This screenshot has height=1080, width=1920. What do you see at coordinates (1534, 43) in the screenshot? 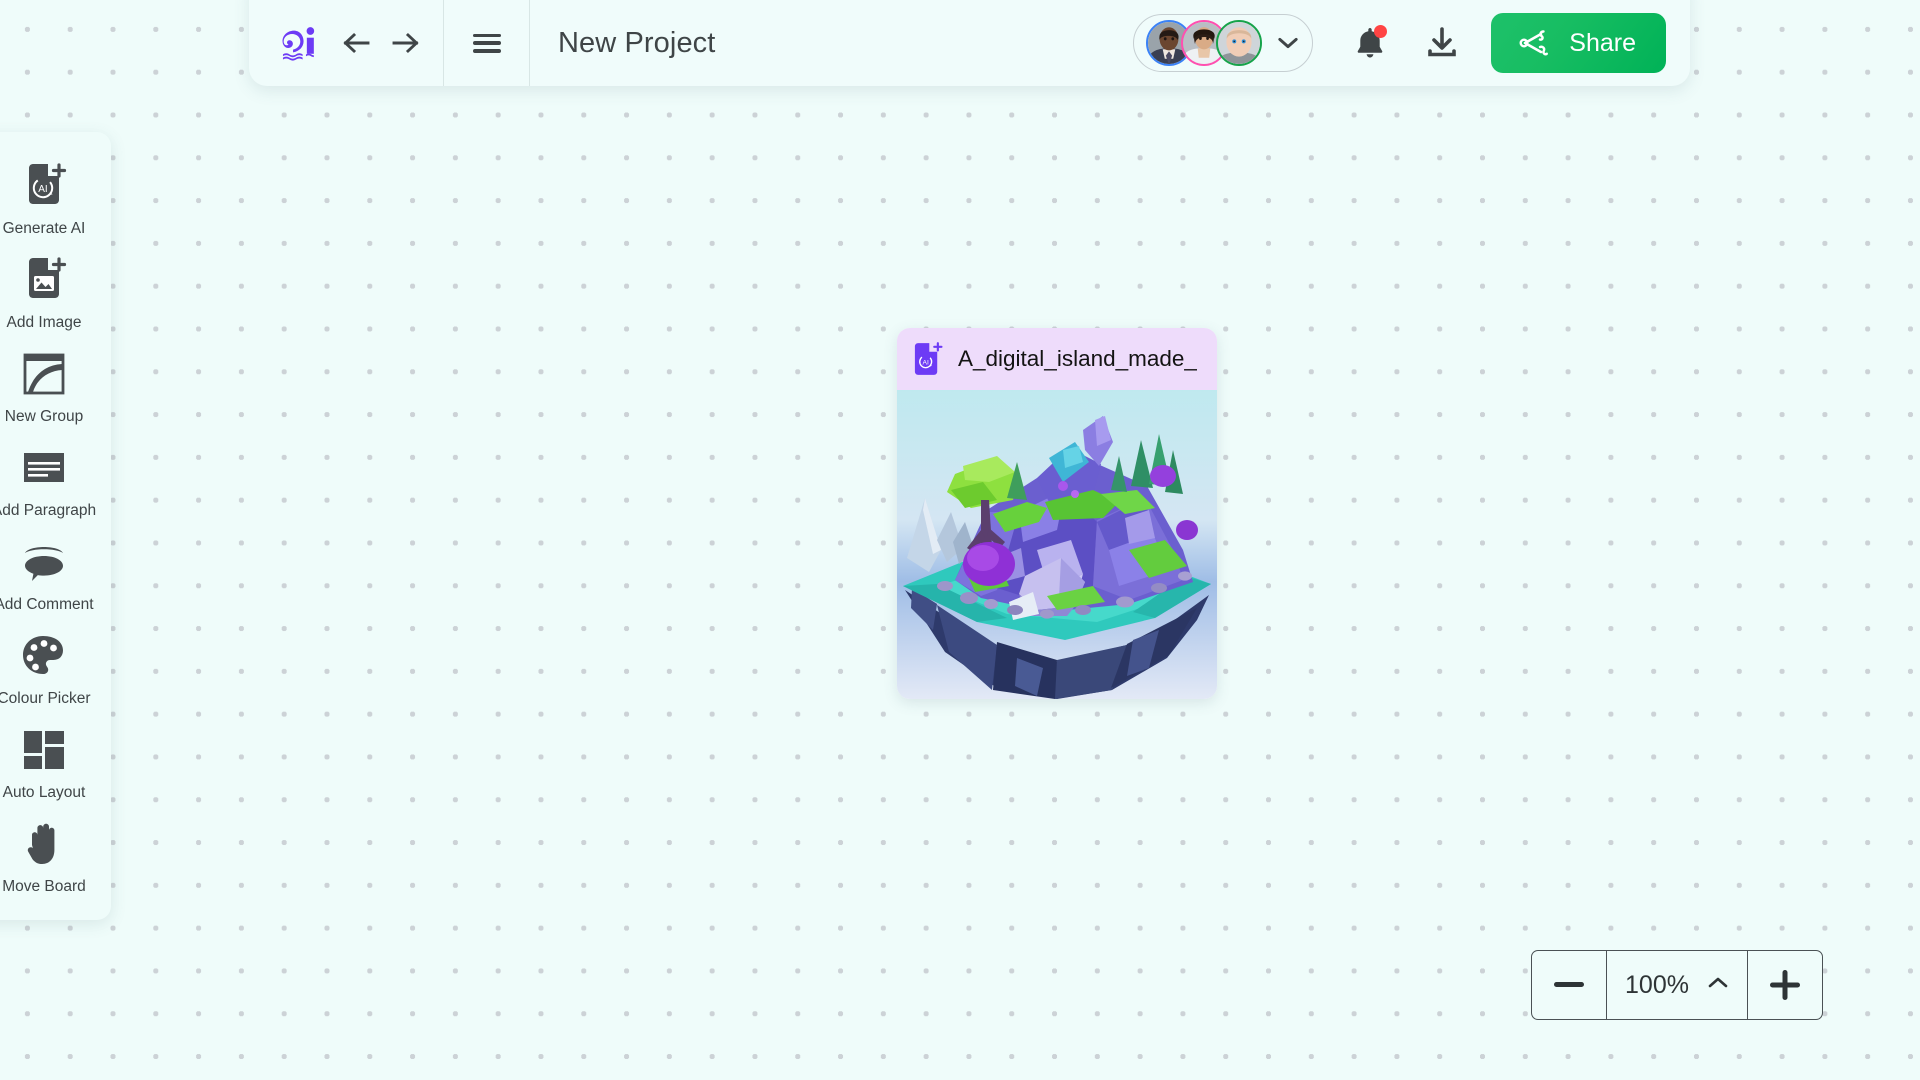
I see `share-icon` at bounding box center [1534, 43].